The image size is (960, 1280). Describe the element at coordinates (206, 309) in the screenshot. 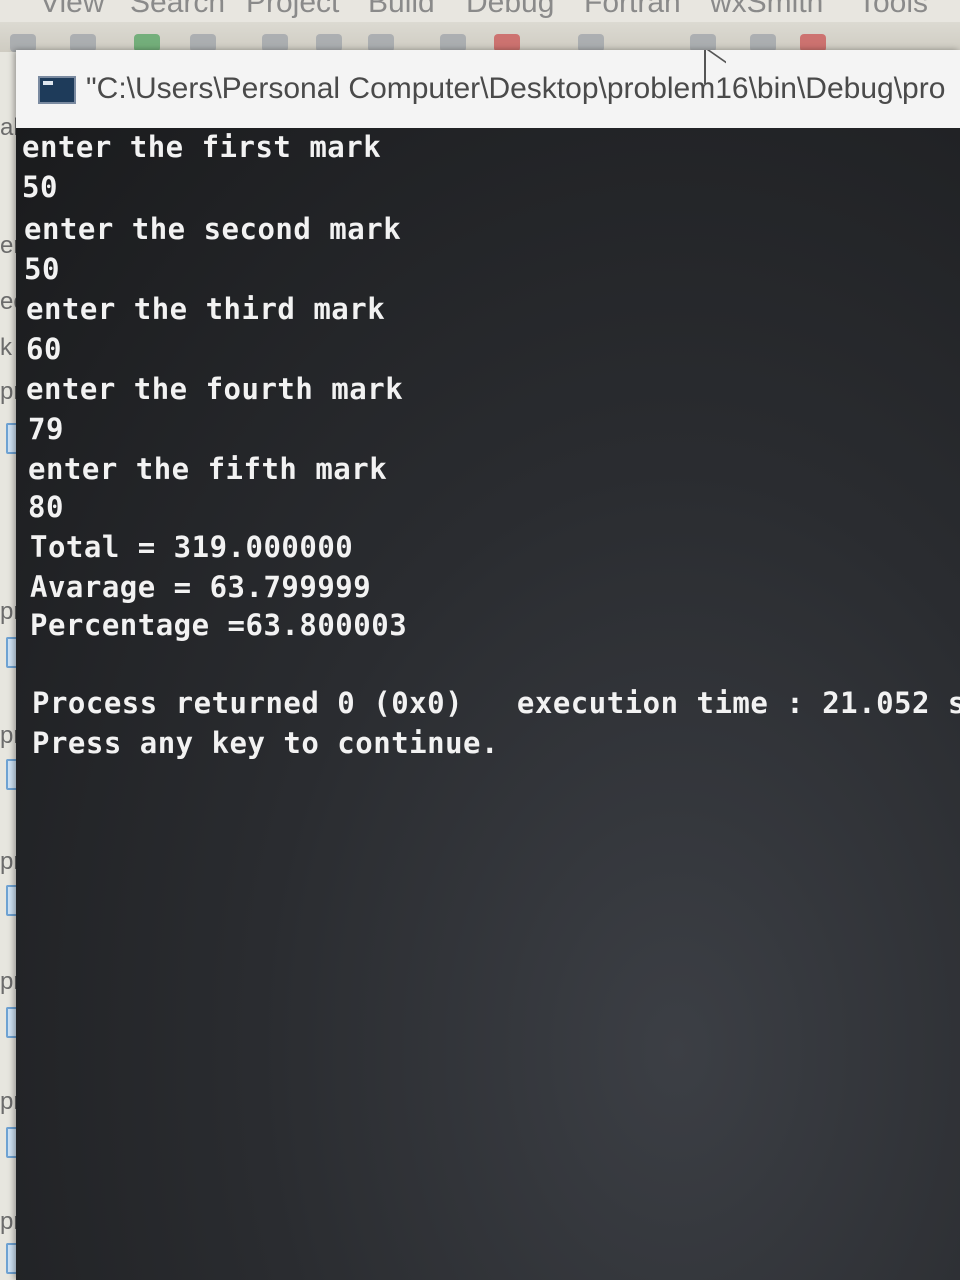

I see `output-line: enter the third mark` at that location.